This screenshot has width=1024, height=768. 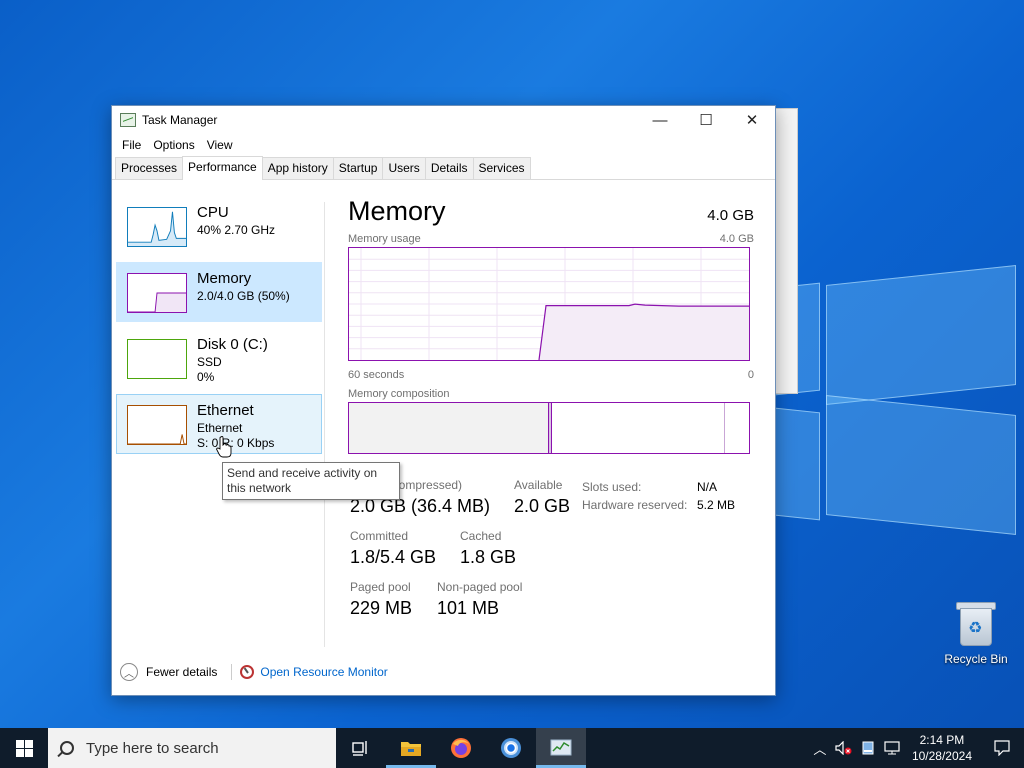 I want to click on footer-bar: ︿ Fewer details Open Resource Monitor, so click(x=254, y=672).